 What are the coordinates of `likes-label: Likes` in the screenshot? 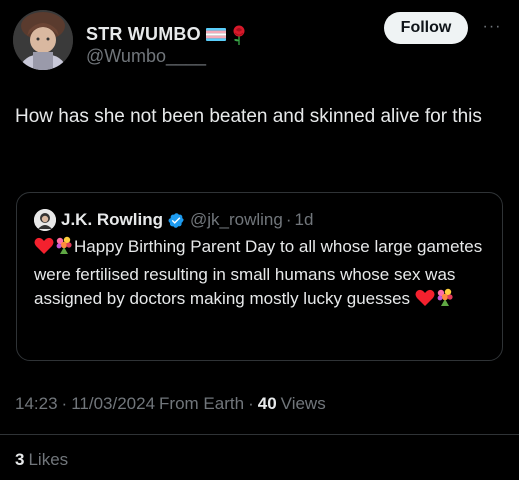 It's located at (48, 459).